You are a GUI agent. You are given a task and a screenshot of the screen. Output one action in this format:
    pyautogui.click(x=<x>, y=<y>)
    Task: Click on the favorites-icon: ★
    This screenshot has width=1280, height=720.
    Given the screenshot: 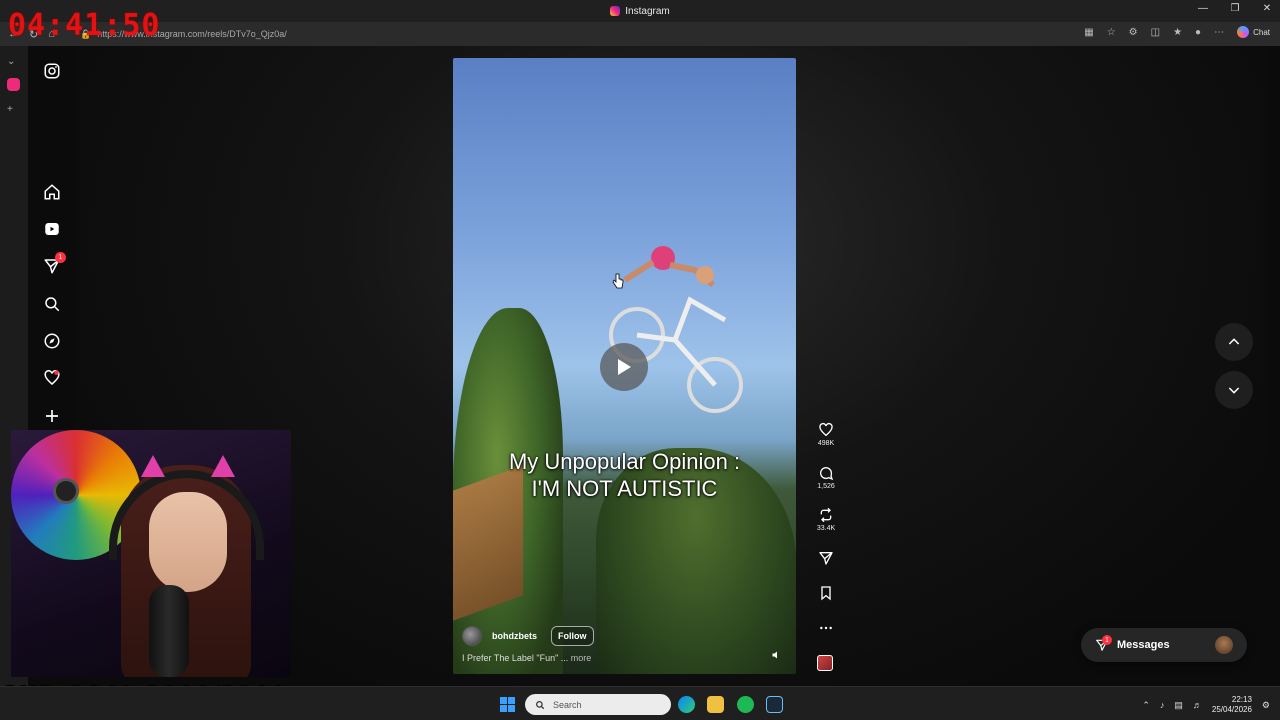 What is the action you would take?
    pyautogui.click(x=1177, y=32)
    